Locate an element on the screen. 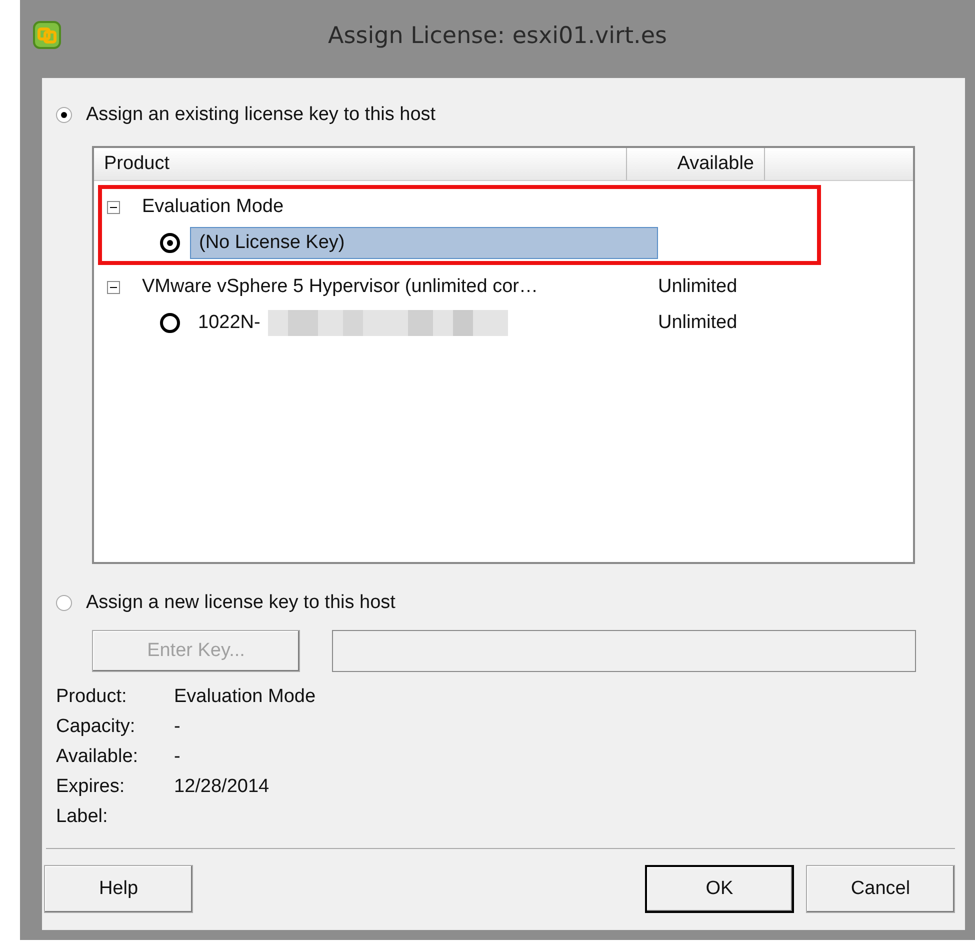  dialog-button: Cancel is located at coordinates (880, 889).